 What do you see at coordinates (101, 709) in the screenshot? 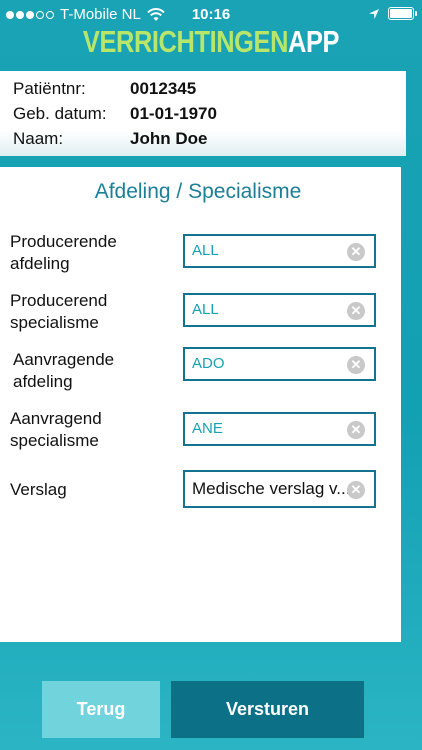
I see `back-button: Terug` at bounding box center [101, 709].